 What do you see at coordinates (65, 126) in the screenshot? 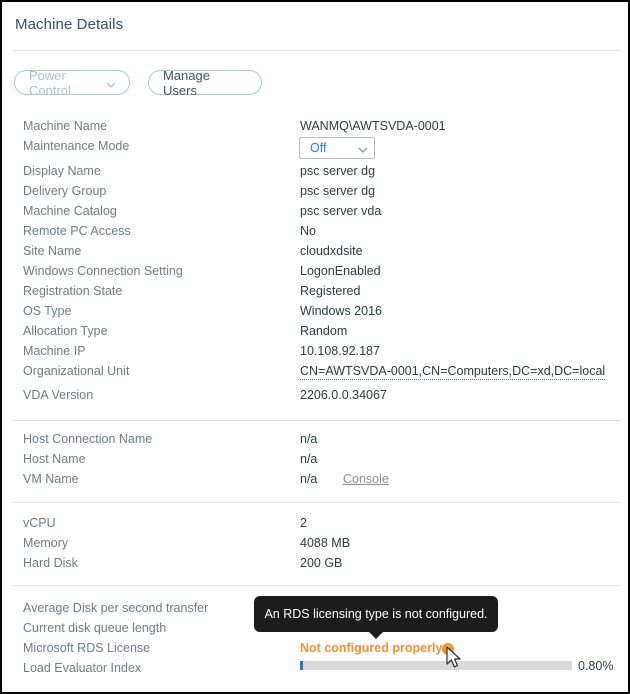
I see `label-machine-name: Machine Name` at bounding box center [65, 126].